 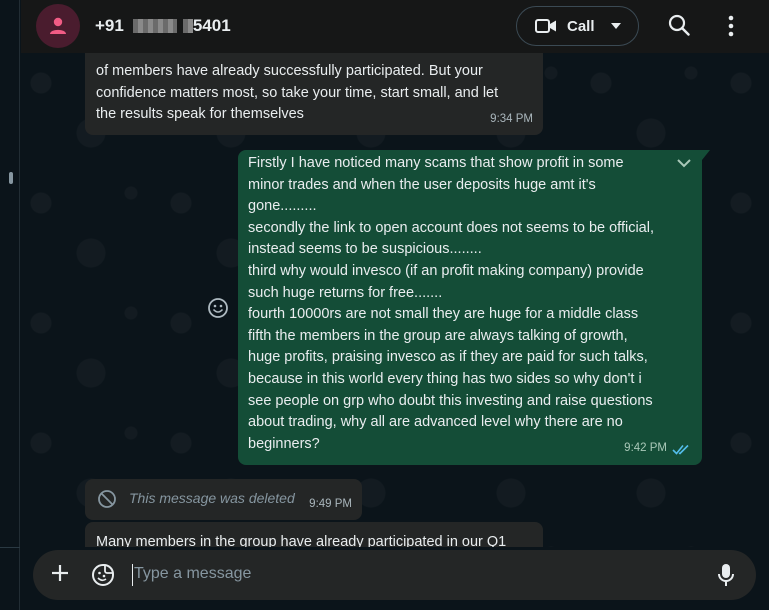 What do you see at coordinates (107, 498) in the screenshot?
I see `blocked-icon` at bounding box center [107, 498].